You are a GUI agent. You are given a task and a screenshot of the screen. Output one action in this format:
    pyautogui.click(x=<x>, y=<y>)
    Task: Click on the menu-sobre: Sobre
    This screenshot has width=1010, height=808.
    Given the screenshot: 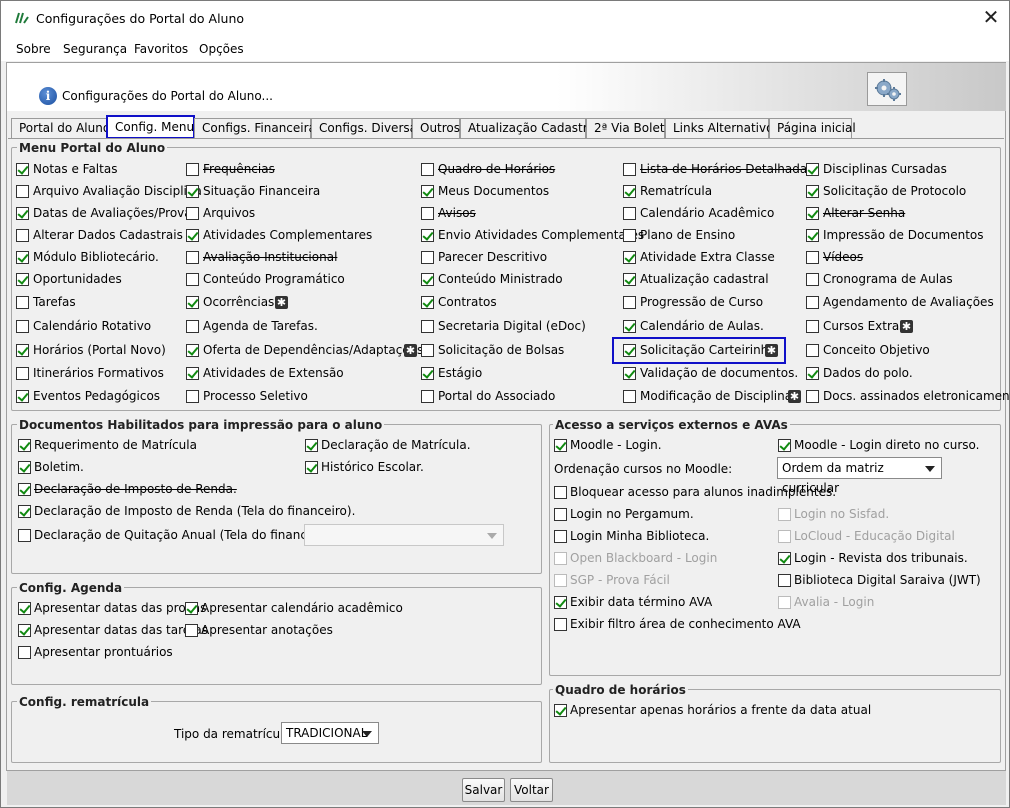 What is the action you would take?
    pyautogui.click(x=33, y=49)
    